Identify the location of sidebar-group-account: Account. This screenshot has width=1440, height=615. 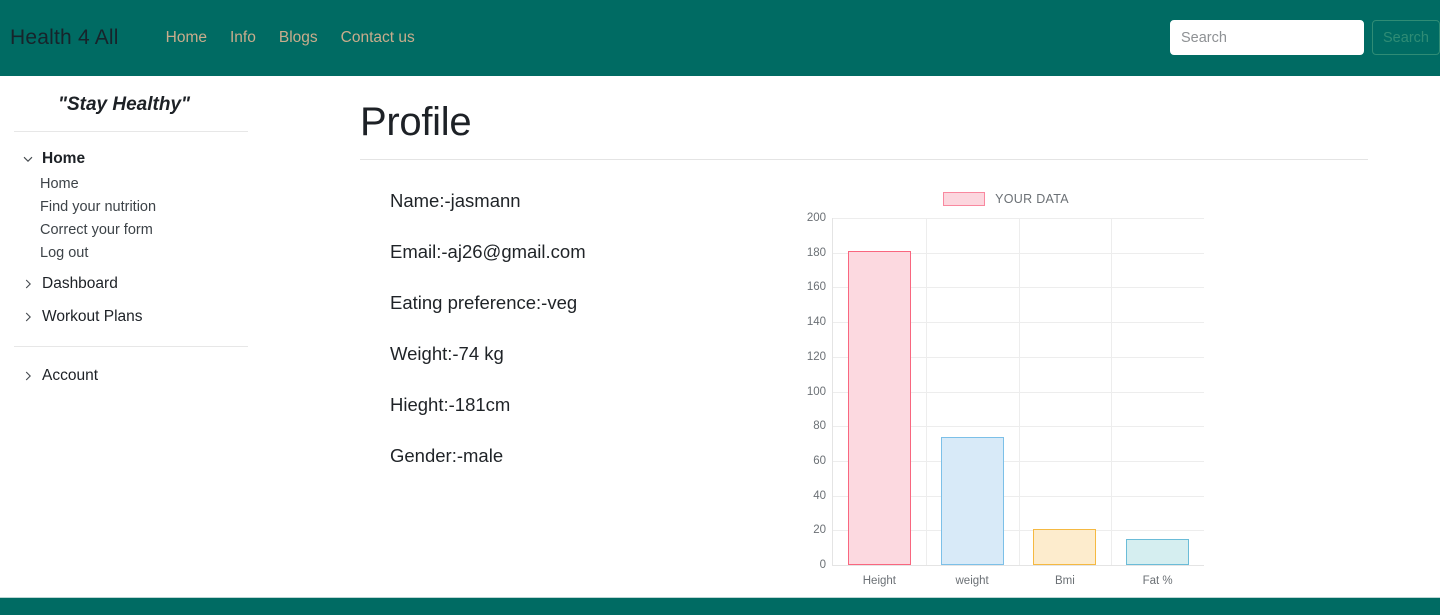
(131, 376).